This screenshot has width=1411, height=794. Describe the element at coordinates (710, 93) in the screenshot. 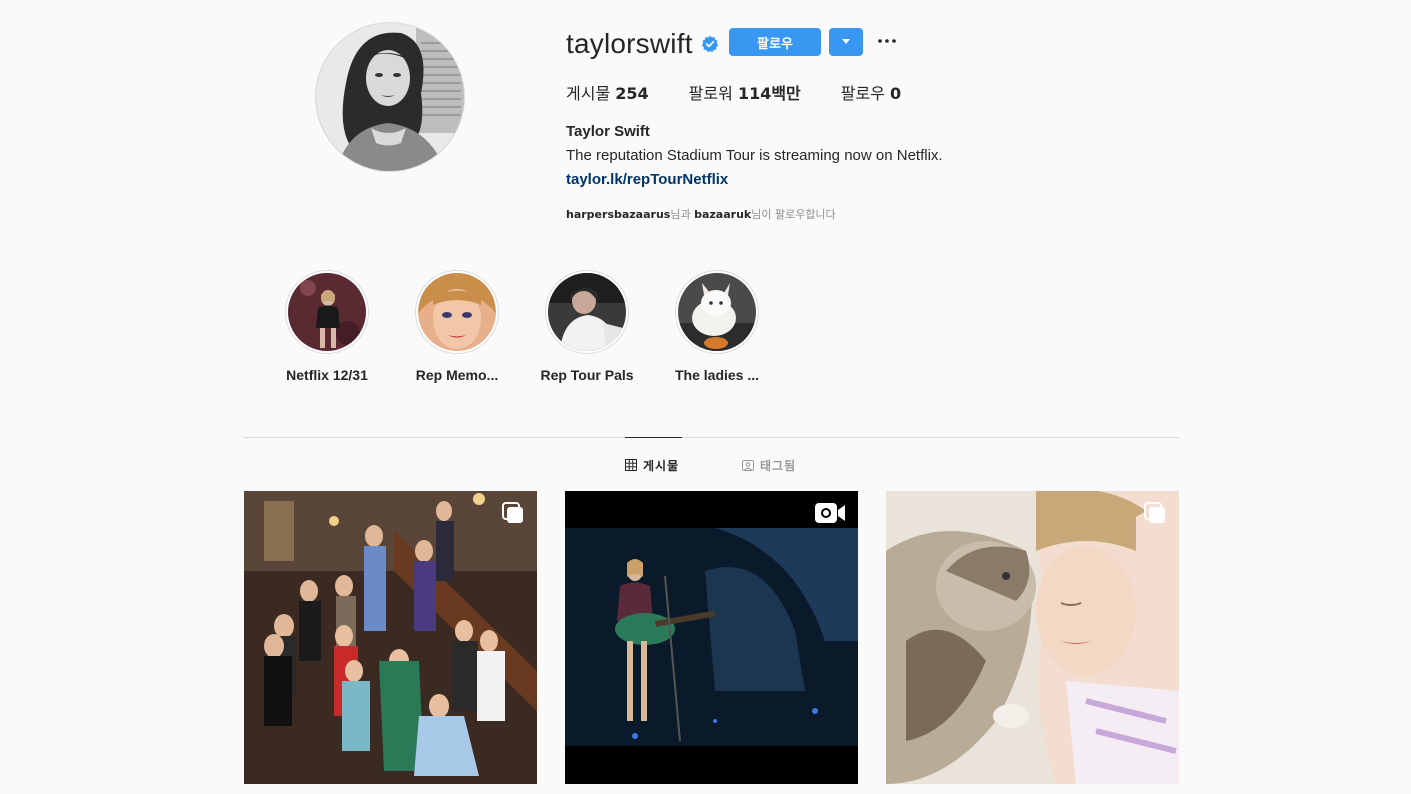

I see `followers-count-label: 팔로워` at that location.